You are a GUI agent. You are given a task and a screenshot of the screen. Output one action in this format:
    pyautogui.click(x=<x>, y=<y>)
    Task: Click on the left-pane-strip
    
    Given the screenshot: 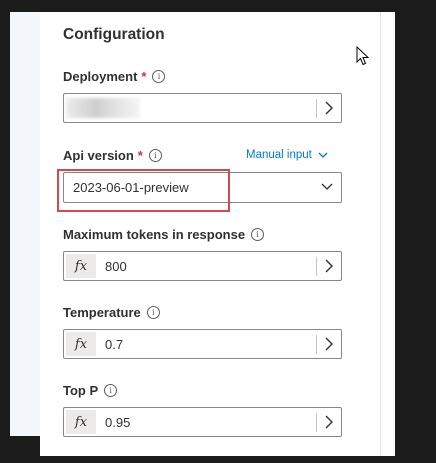 What is the action you would take?
    pyautogui.click(x=25, y=224)
    